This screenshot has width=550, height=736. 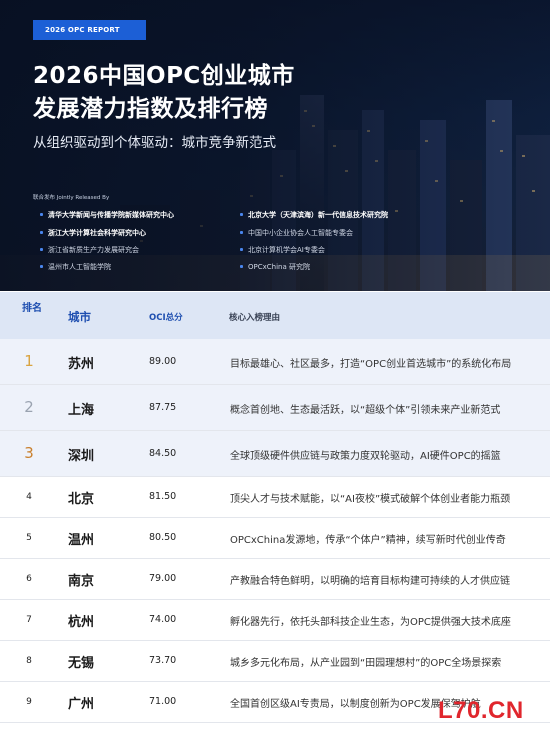 What do you see at coordinates (81, 456) in the screenshot?
I see `city-cell: 深圳` at bounding box center [81, 456].